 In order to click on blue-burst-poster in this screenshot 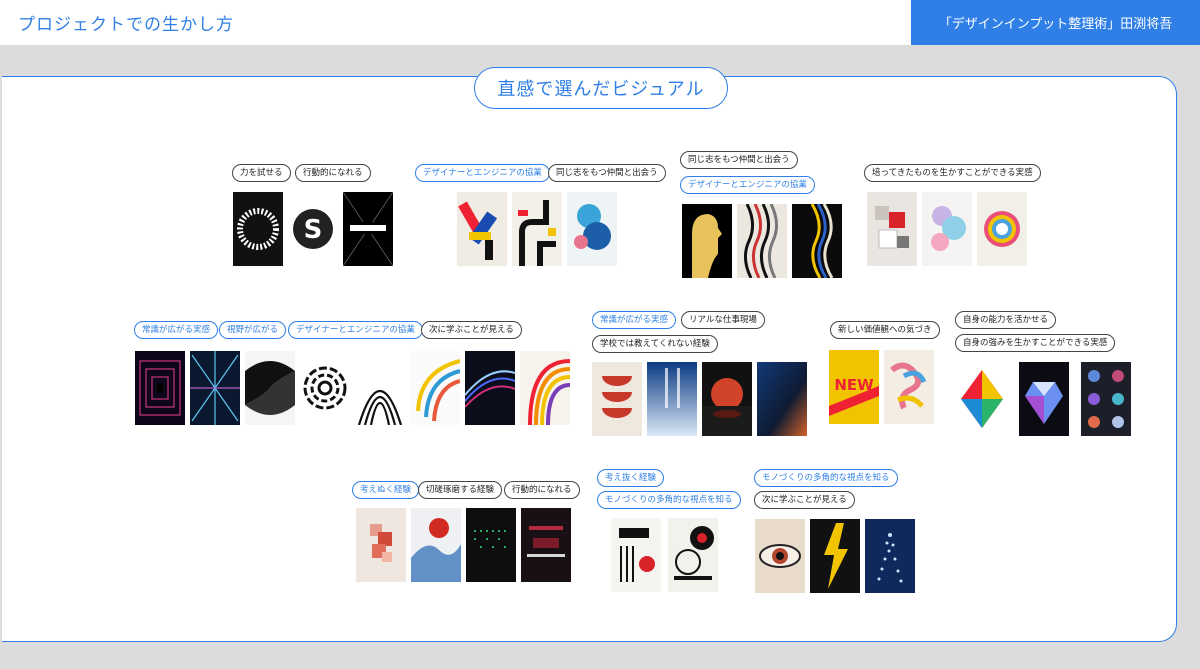, I will do `click(215, 388)`.